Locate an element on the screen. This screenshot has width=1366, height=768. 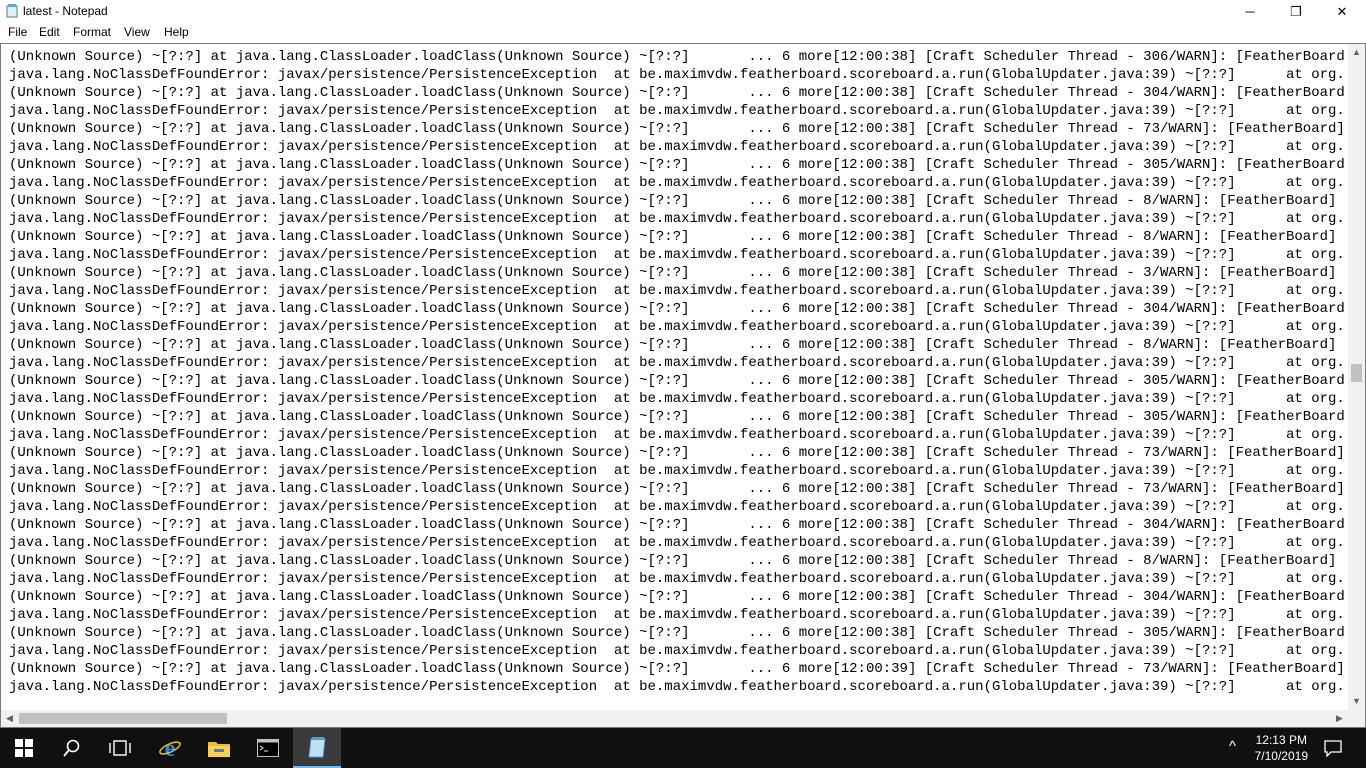
menu-bar: File Edit Format View Help is located at coordinates (683, 33).